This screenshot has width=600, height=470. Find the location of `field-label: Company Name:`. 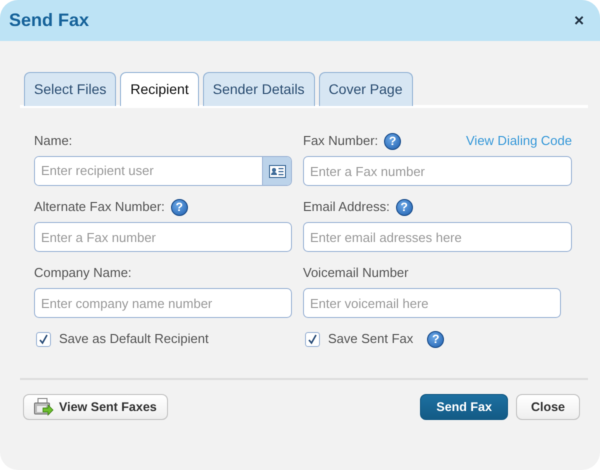

field-label: Company Name: is located at coordinates (83, 273).